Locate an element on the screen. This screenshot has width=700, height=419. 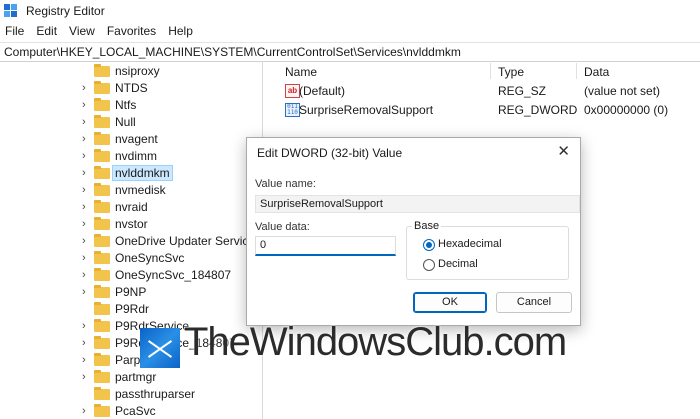
tree-item: › Null is located at coordinates (131, 122).